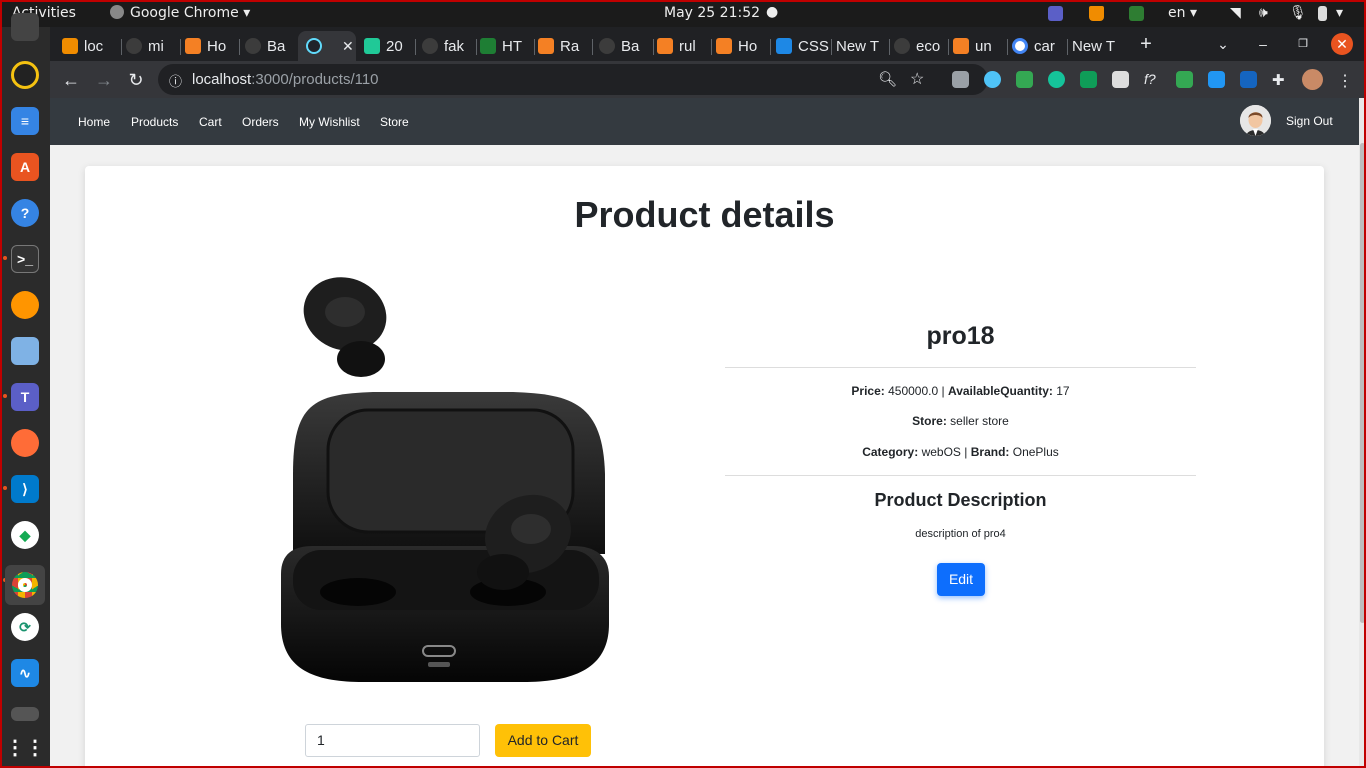  I want to click on close-window-icon: ✕, so click(1342, 44).